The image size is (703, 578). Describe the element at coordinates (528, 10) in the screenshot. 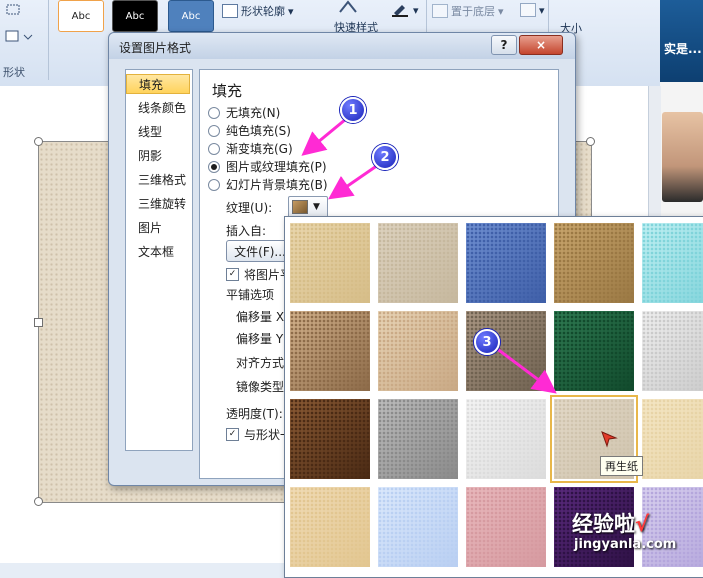

I see `align-icon` at that location.